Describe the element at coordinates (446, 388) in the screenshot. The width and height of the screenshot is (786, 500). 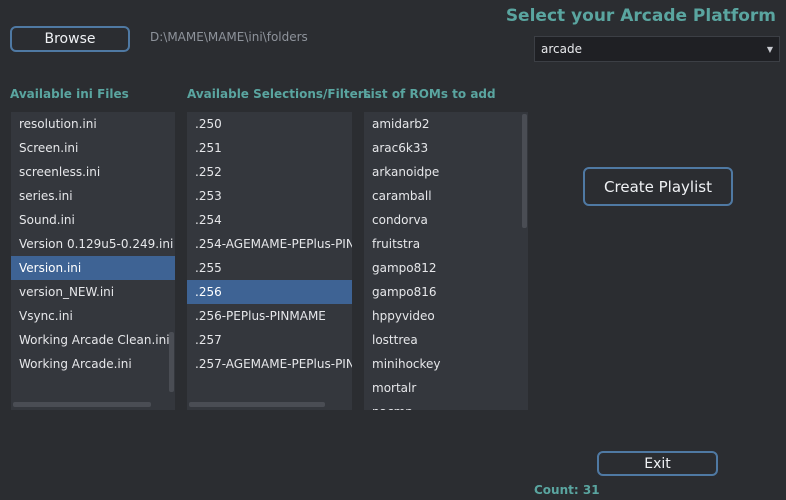
I see `rom-item: mortalr` at that location.